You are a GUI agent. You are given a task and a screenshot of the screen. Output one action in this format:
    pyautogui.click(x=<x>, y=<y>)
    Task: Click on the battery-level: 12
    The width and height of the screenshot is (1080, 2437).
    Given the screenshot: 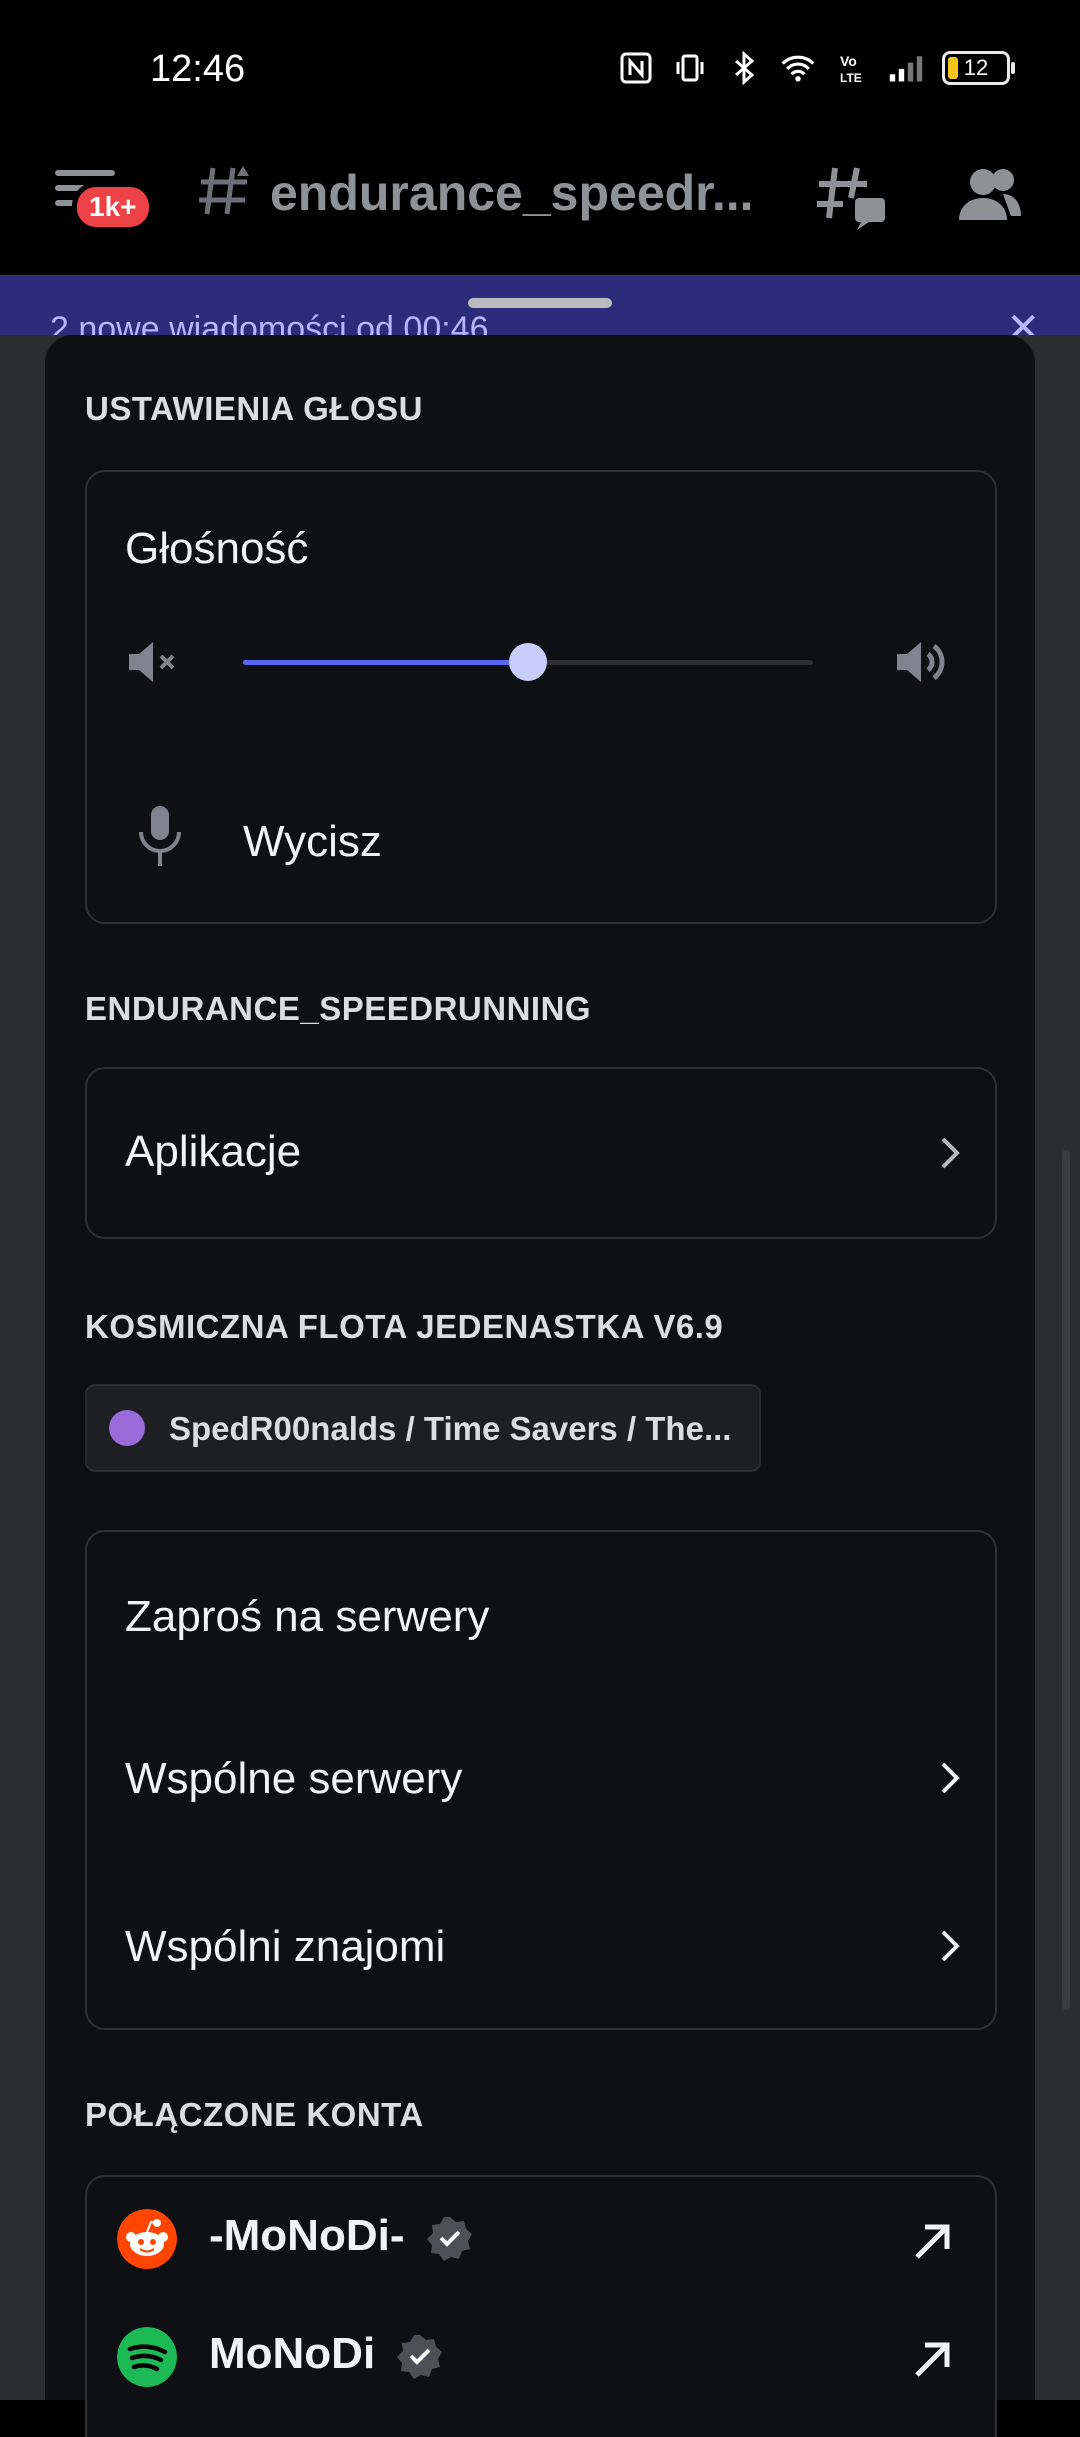 What is the action you would take?
    pyautogui.click(x=976, y=67)
    